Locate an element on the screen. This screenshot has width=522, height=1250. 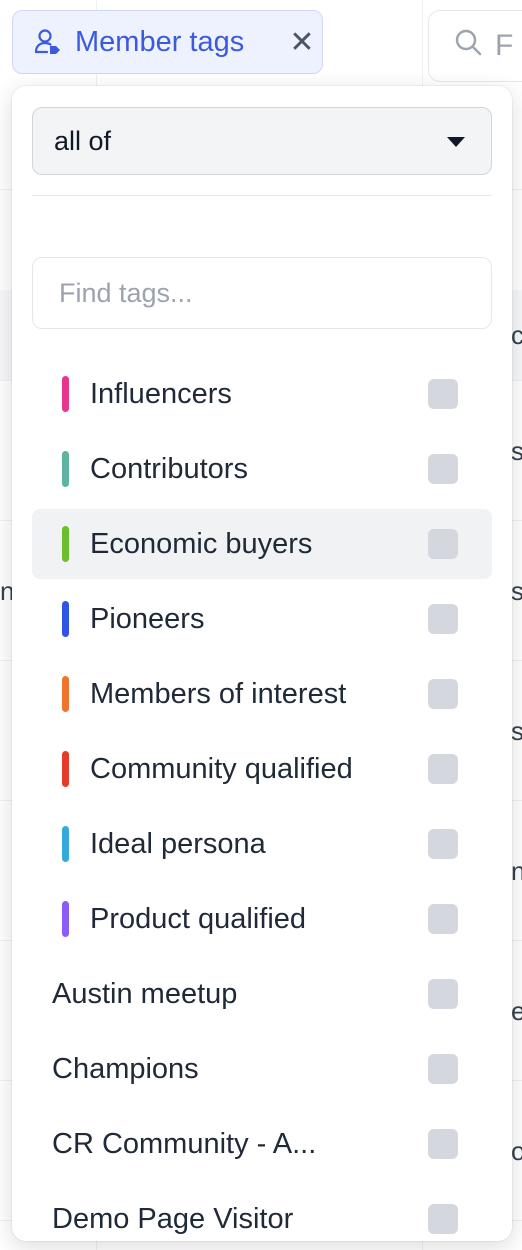
tag-option: Community qualified is located at coordinates (262, 769).